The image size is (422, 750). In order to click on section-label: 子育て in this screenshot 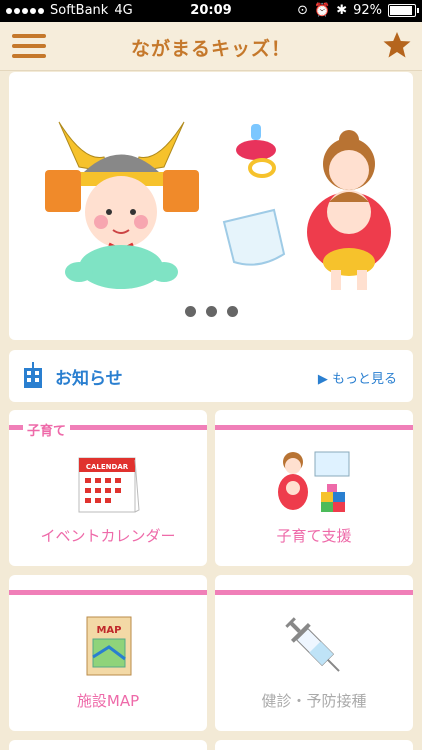, I will do `click(47, 429)`.